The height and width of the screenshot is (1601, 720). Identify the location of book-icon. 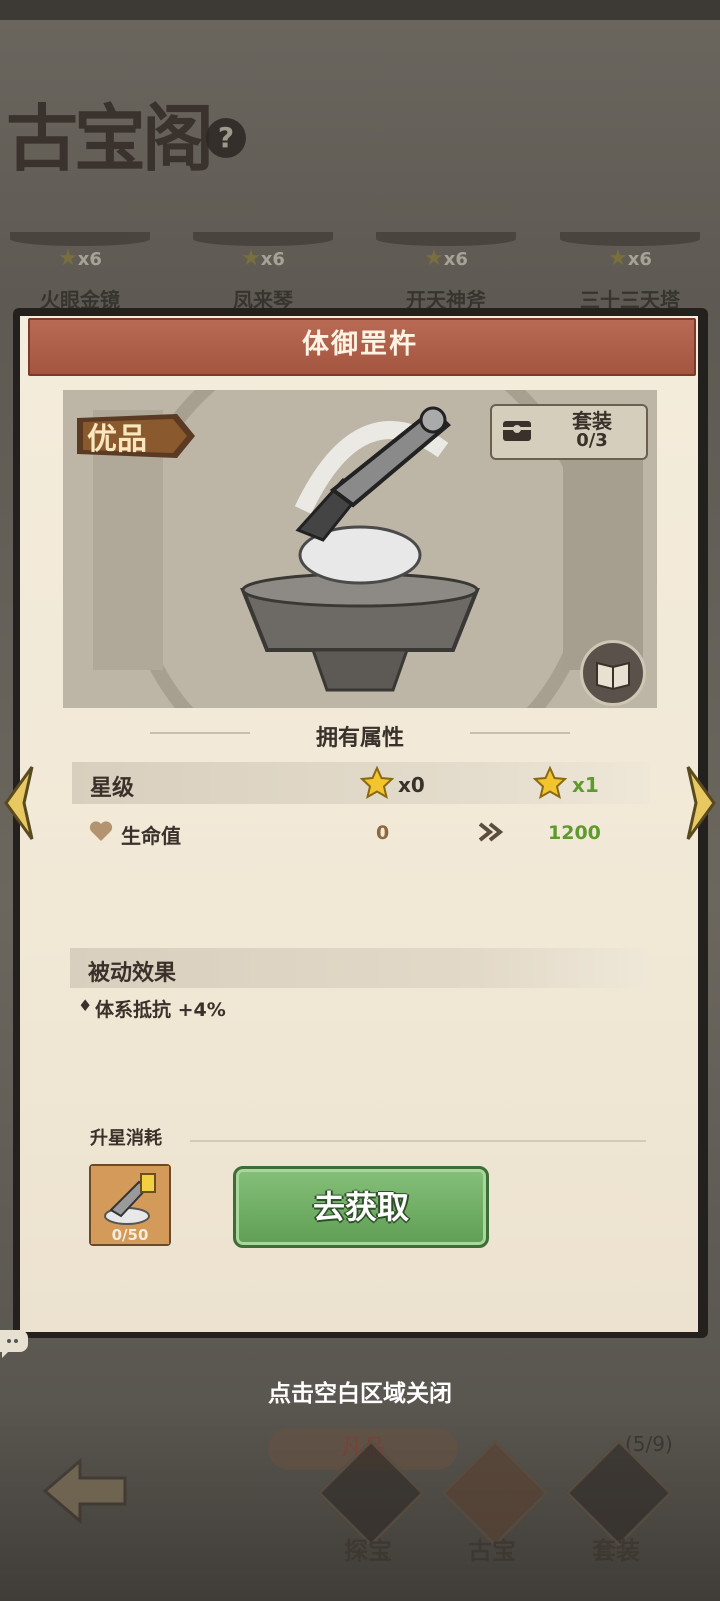
(613, 673).